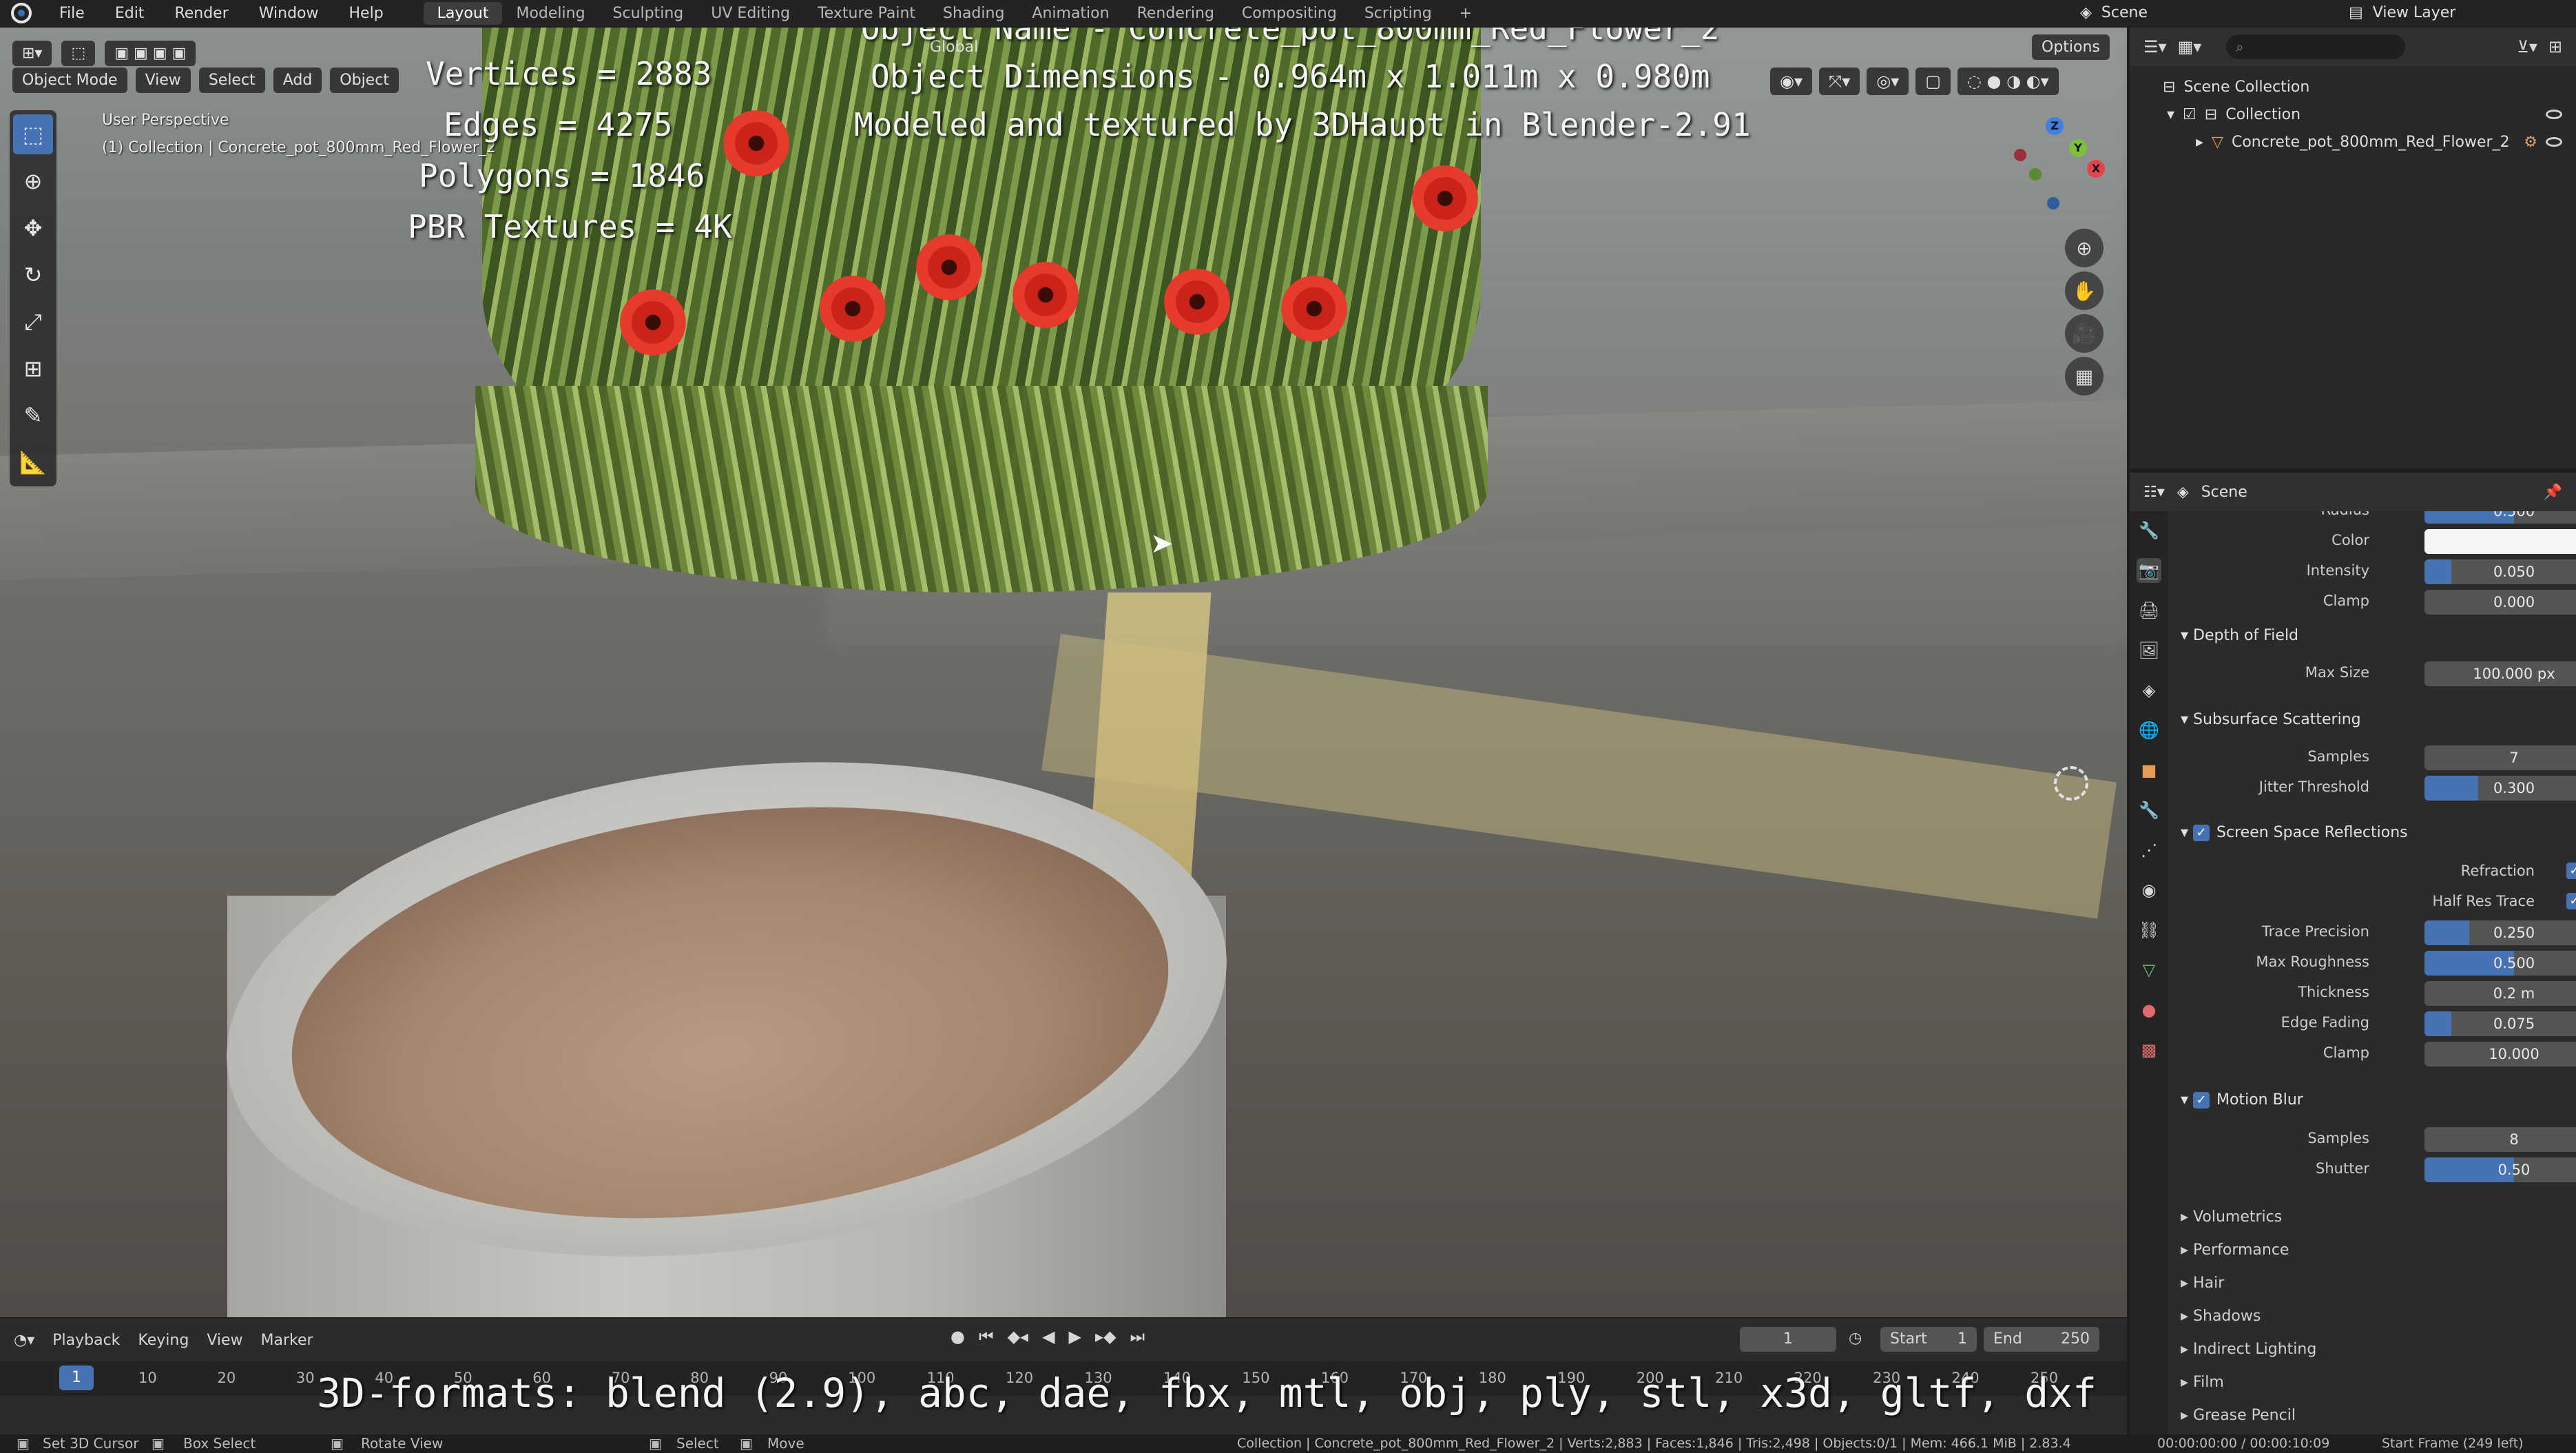  I want to click on motion-blur-section-header: ▾ ✓ Motion Blur, so click(2372, 1100).